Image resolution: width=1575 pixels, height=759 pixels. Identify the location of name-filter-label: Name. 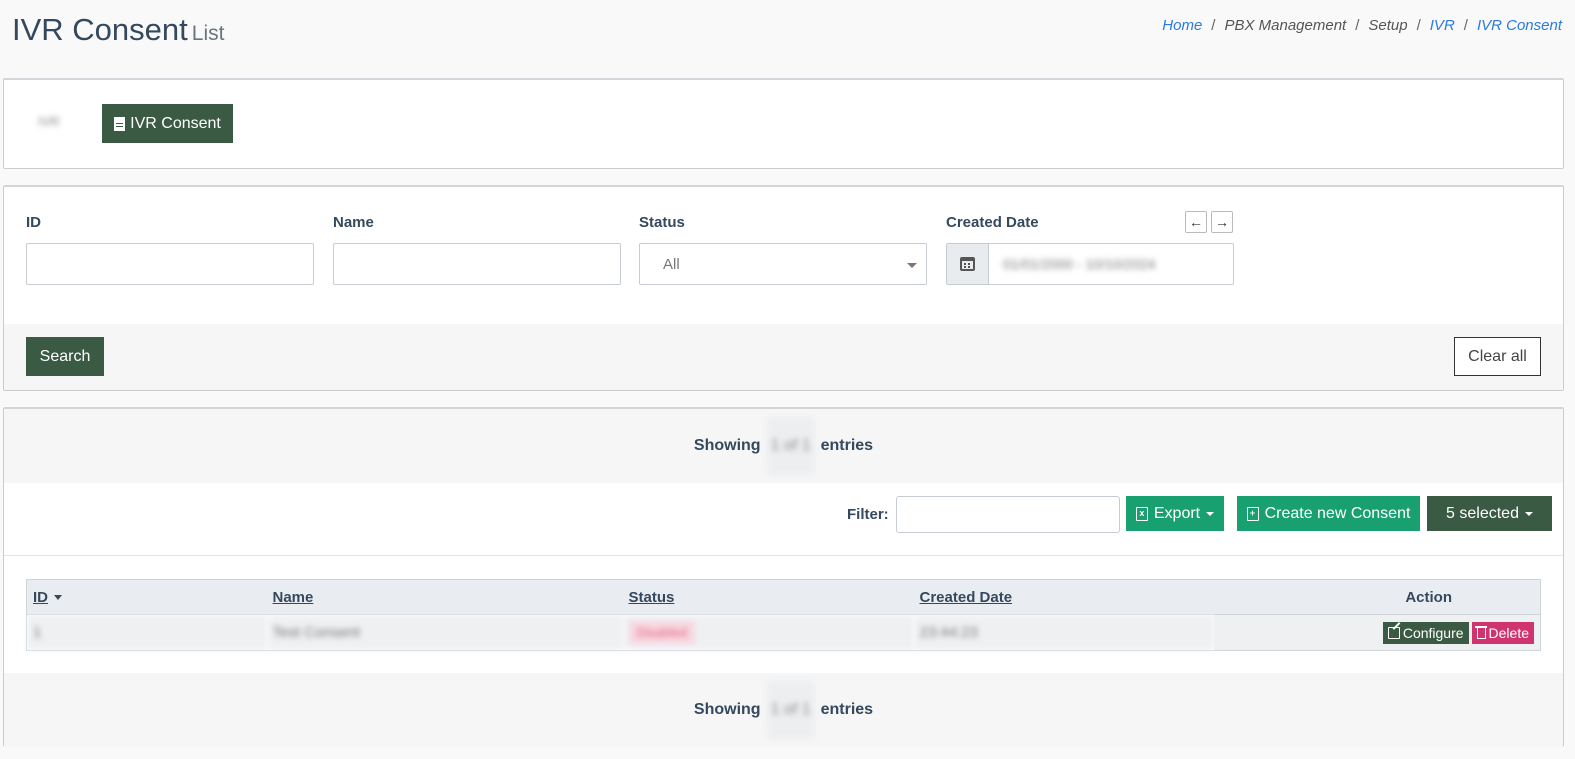
(353, 222).